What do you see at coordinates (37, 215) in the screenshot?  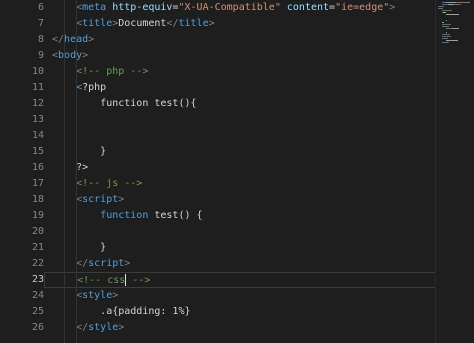 I see `line-number: 19` at bounding box center [37, 215].